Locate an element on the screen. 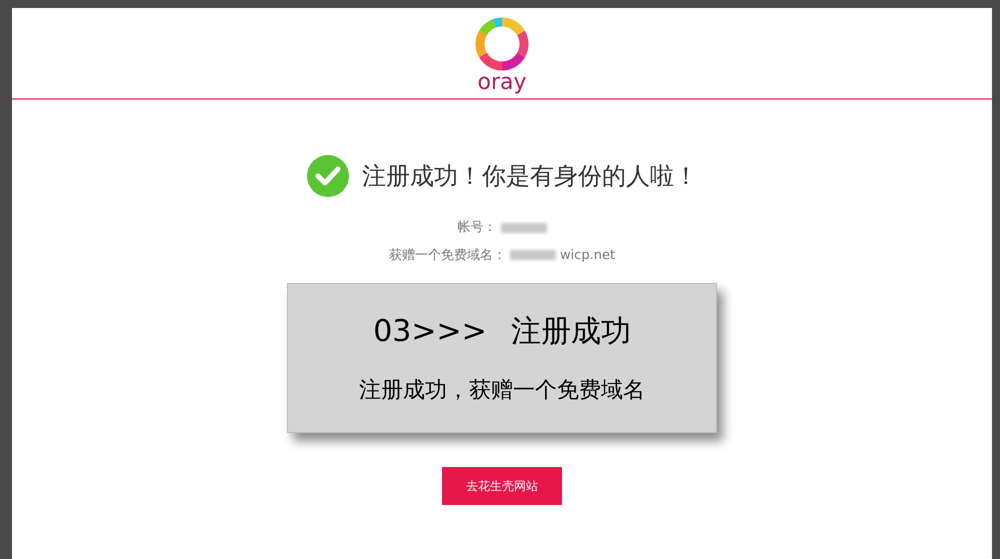  go-to-site-button: 去花生壳网站 is located at coordinates (502, 486).